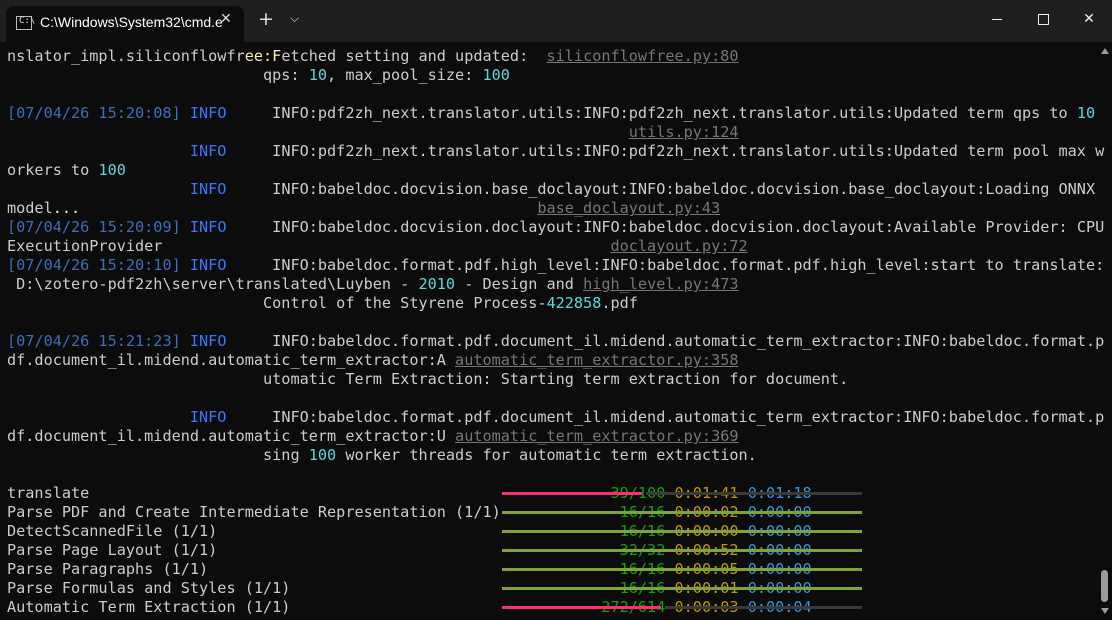 The height and width of the screenshot is (620, 1112). I want to click on terminal-text: ExecutionProvider, so click(309, 246).